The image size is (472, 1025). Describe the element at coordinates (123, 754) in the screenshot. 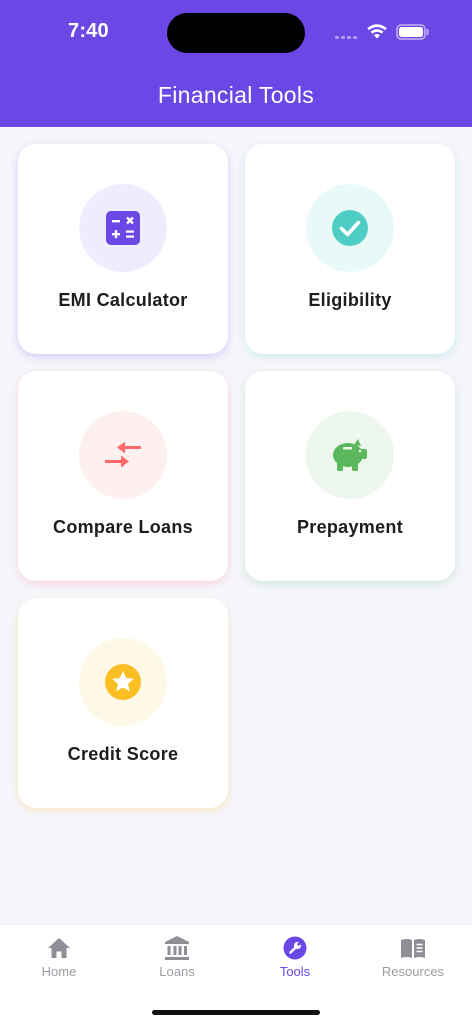

I see `tool-card-label: Credit Score` at that location.